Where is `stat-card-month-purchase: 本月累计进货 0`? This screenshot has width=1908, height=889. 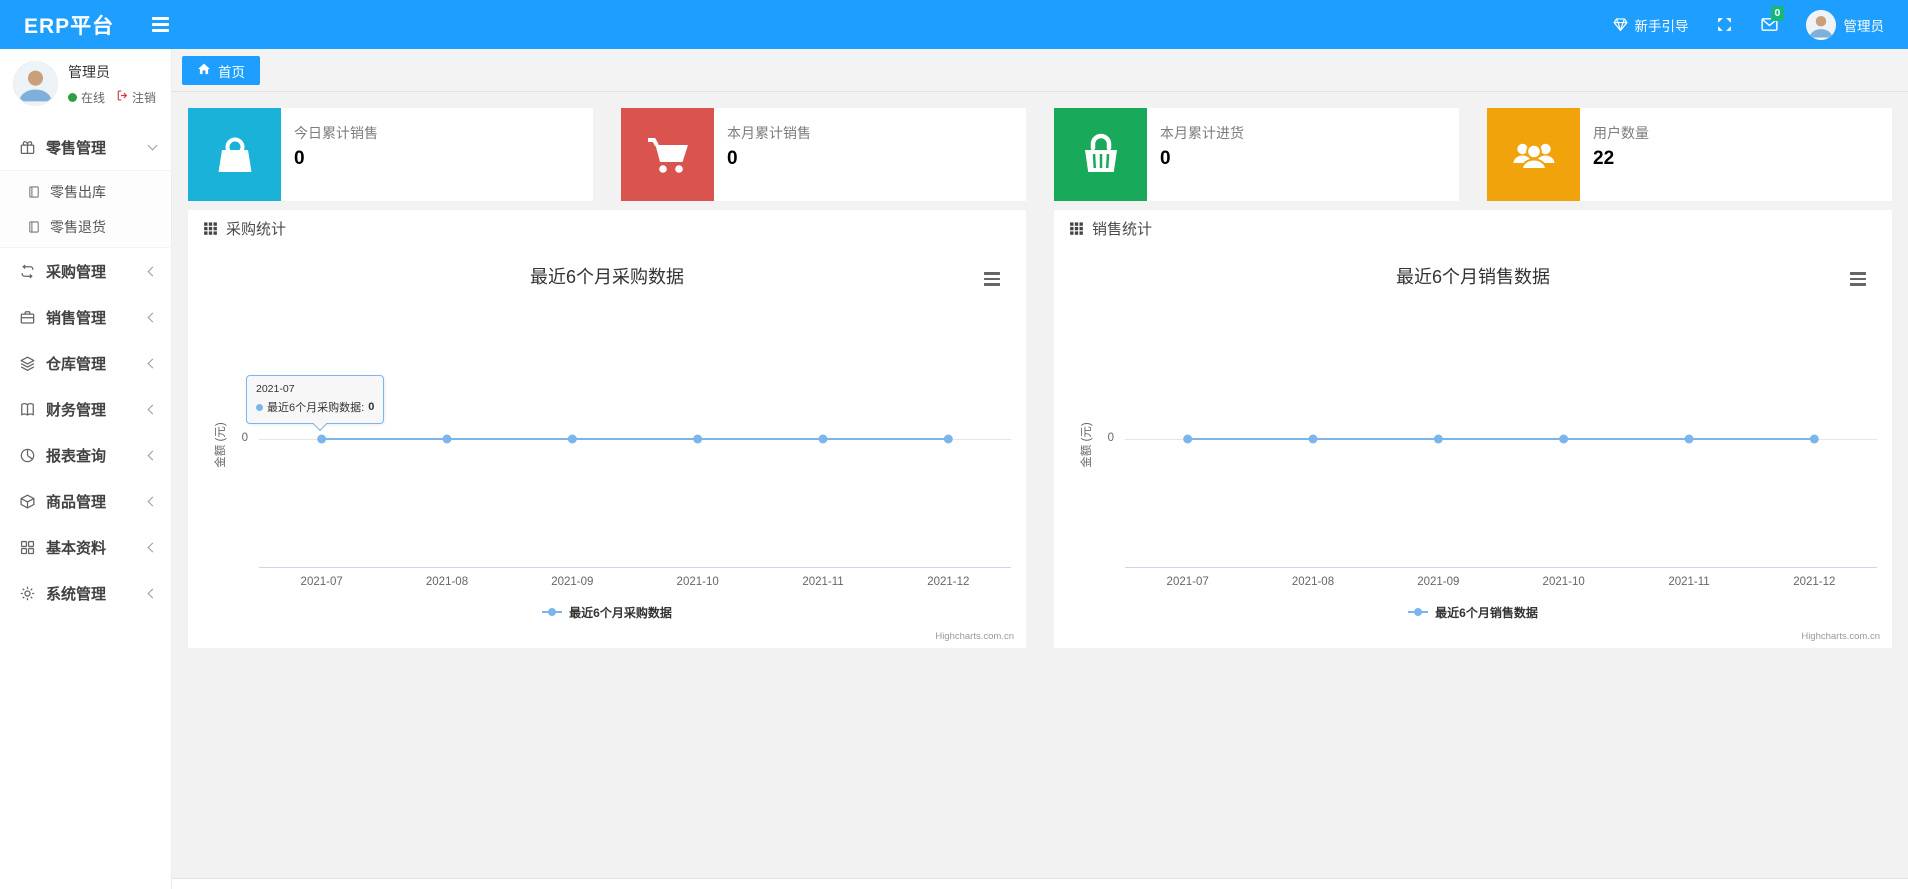 stat-card-month-purchase: 本月累计进货 0 is located at coordinates (1256, 154).